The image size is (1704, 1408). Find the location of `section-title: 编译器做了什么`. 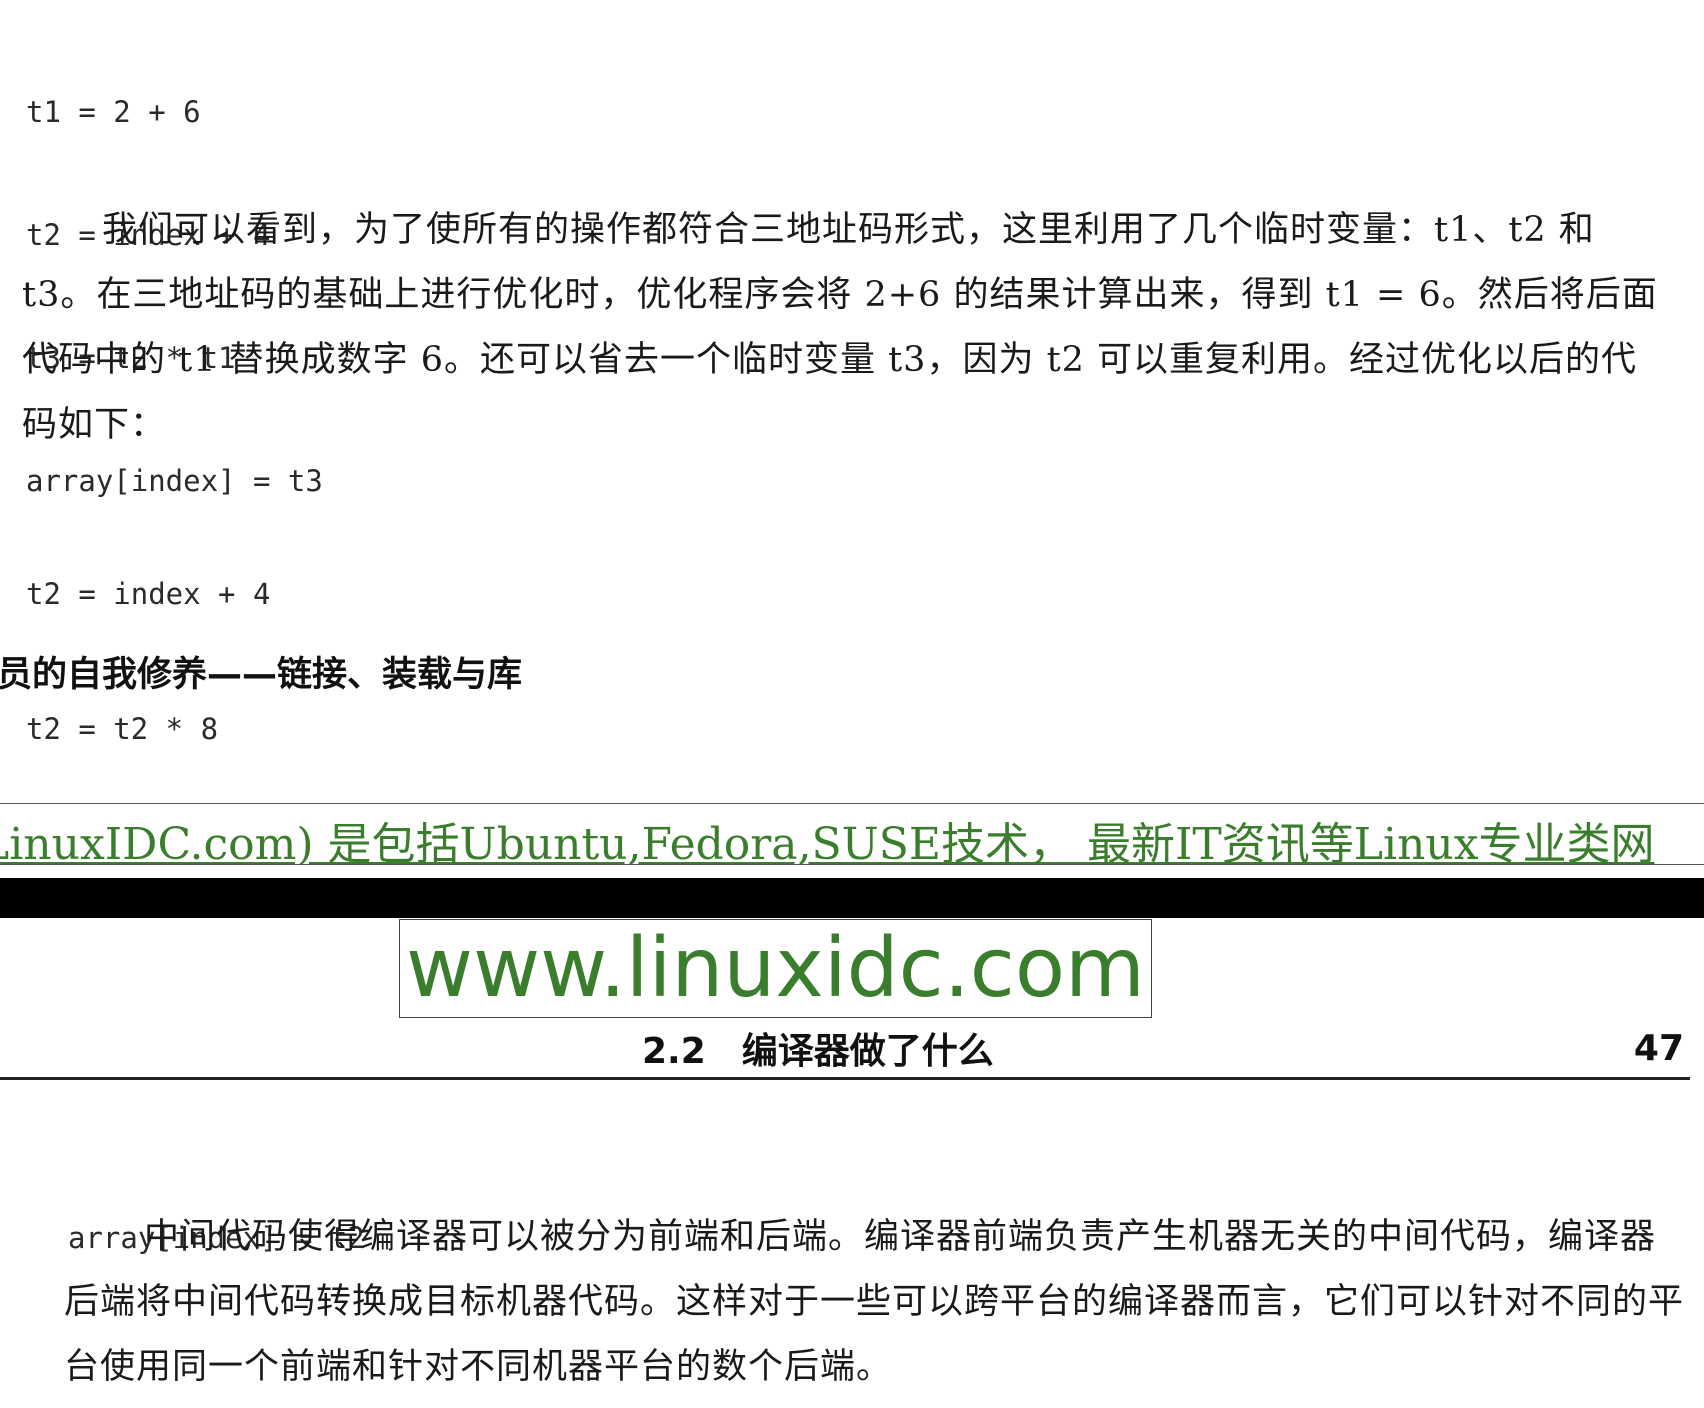

section-title: 编译器做了什么 is located at coordinates (867, 1051).